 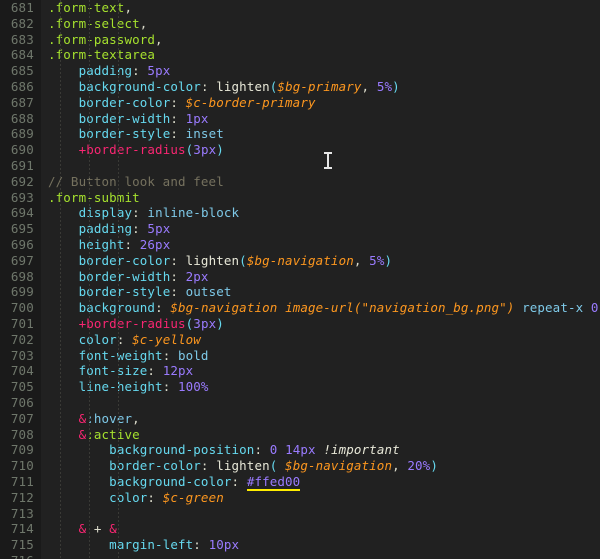 I want to click on code-line: &:active, so click(x=324, y=435).